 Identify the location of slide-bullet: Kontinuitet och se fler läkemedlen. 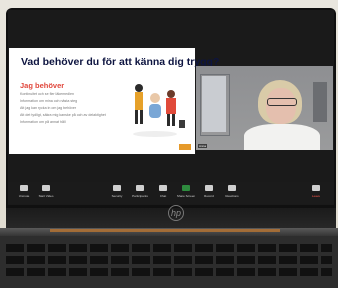
(47, 94).